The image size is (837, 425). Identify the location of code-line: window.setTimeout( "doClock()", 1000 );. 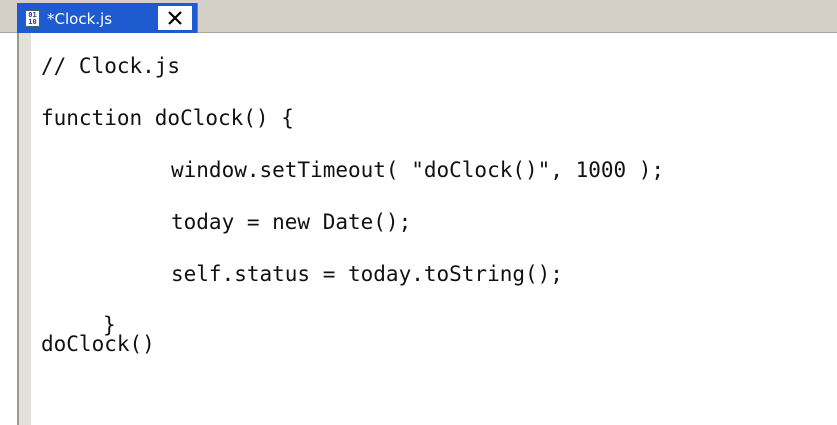
(418, 170).